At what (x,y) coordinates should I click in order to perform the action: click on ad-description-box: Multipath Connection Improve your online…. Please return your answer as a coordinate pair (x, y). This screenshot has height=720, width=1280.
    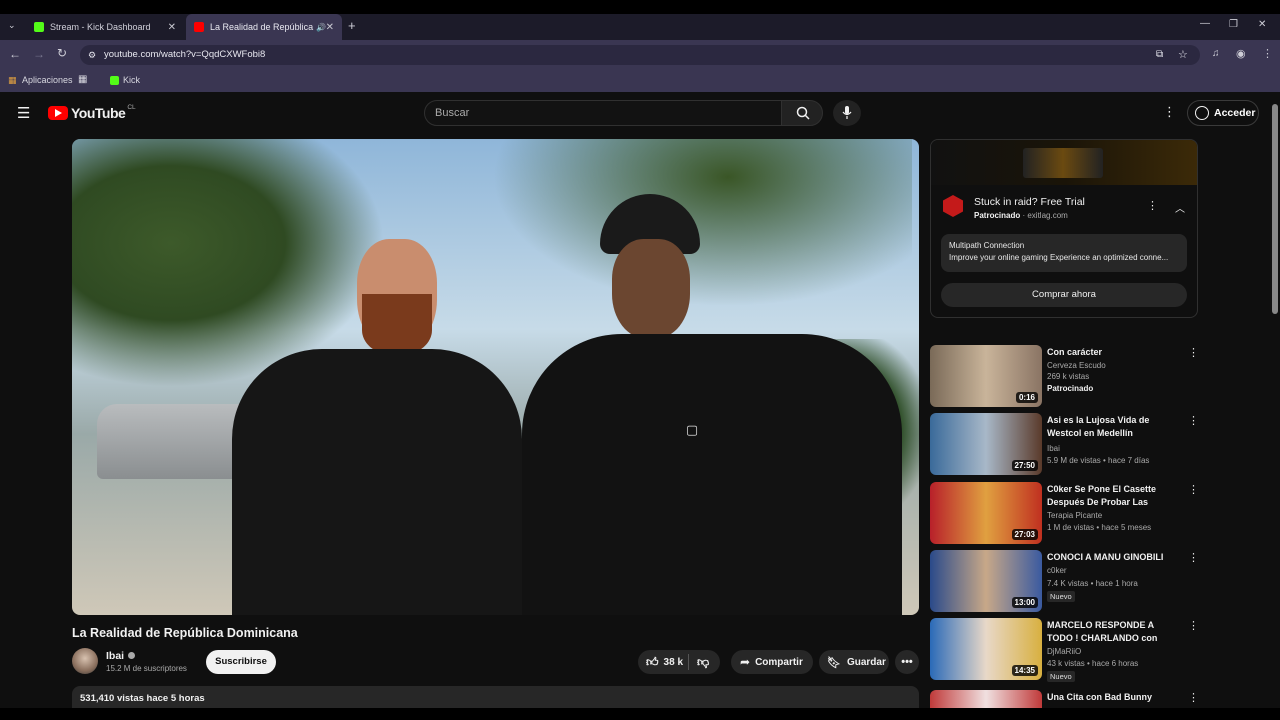
    Looking at the image, I should click on (1064, 253).